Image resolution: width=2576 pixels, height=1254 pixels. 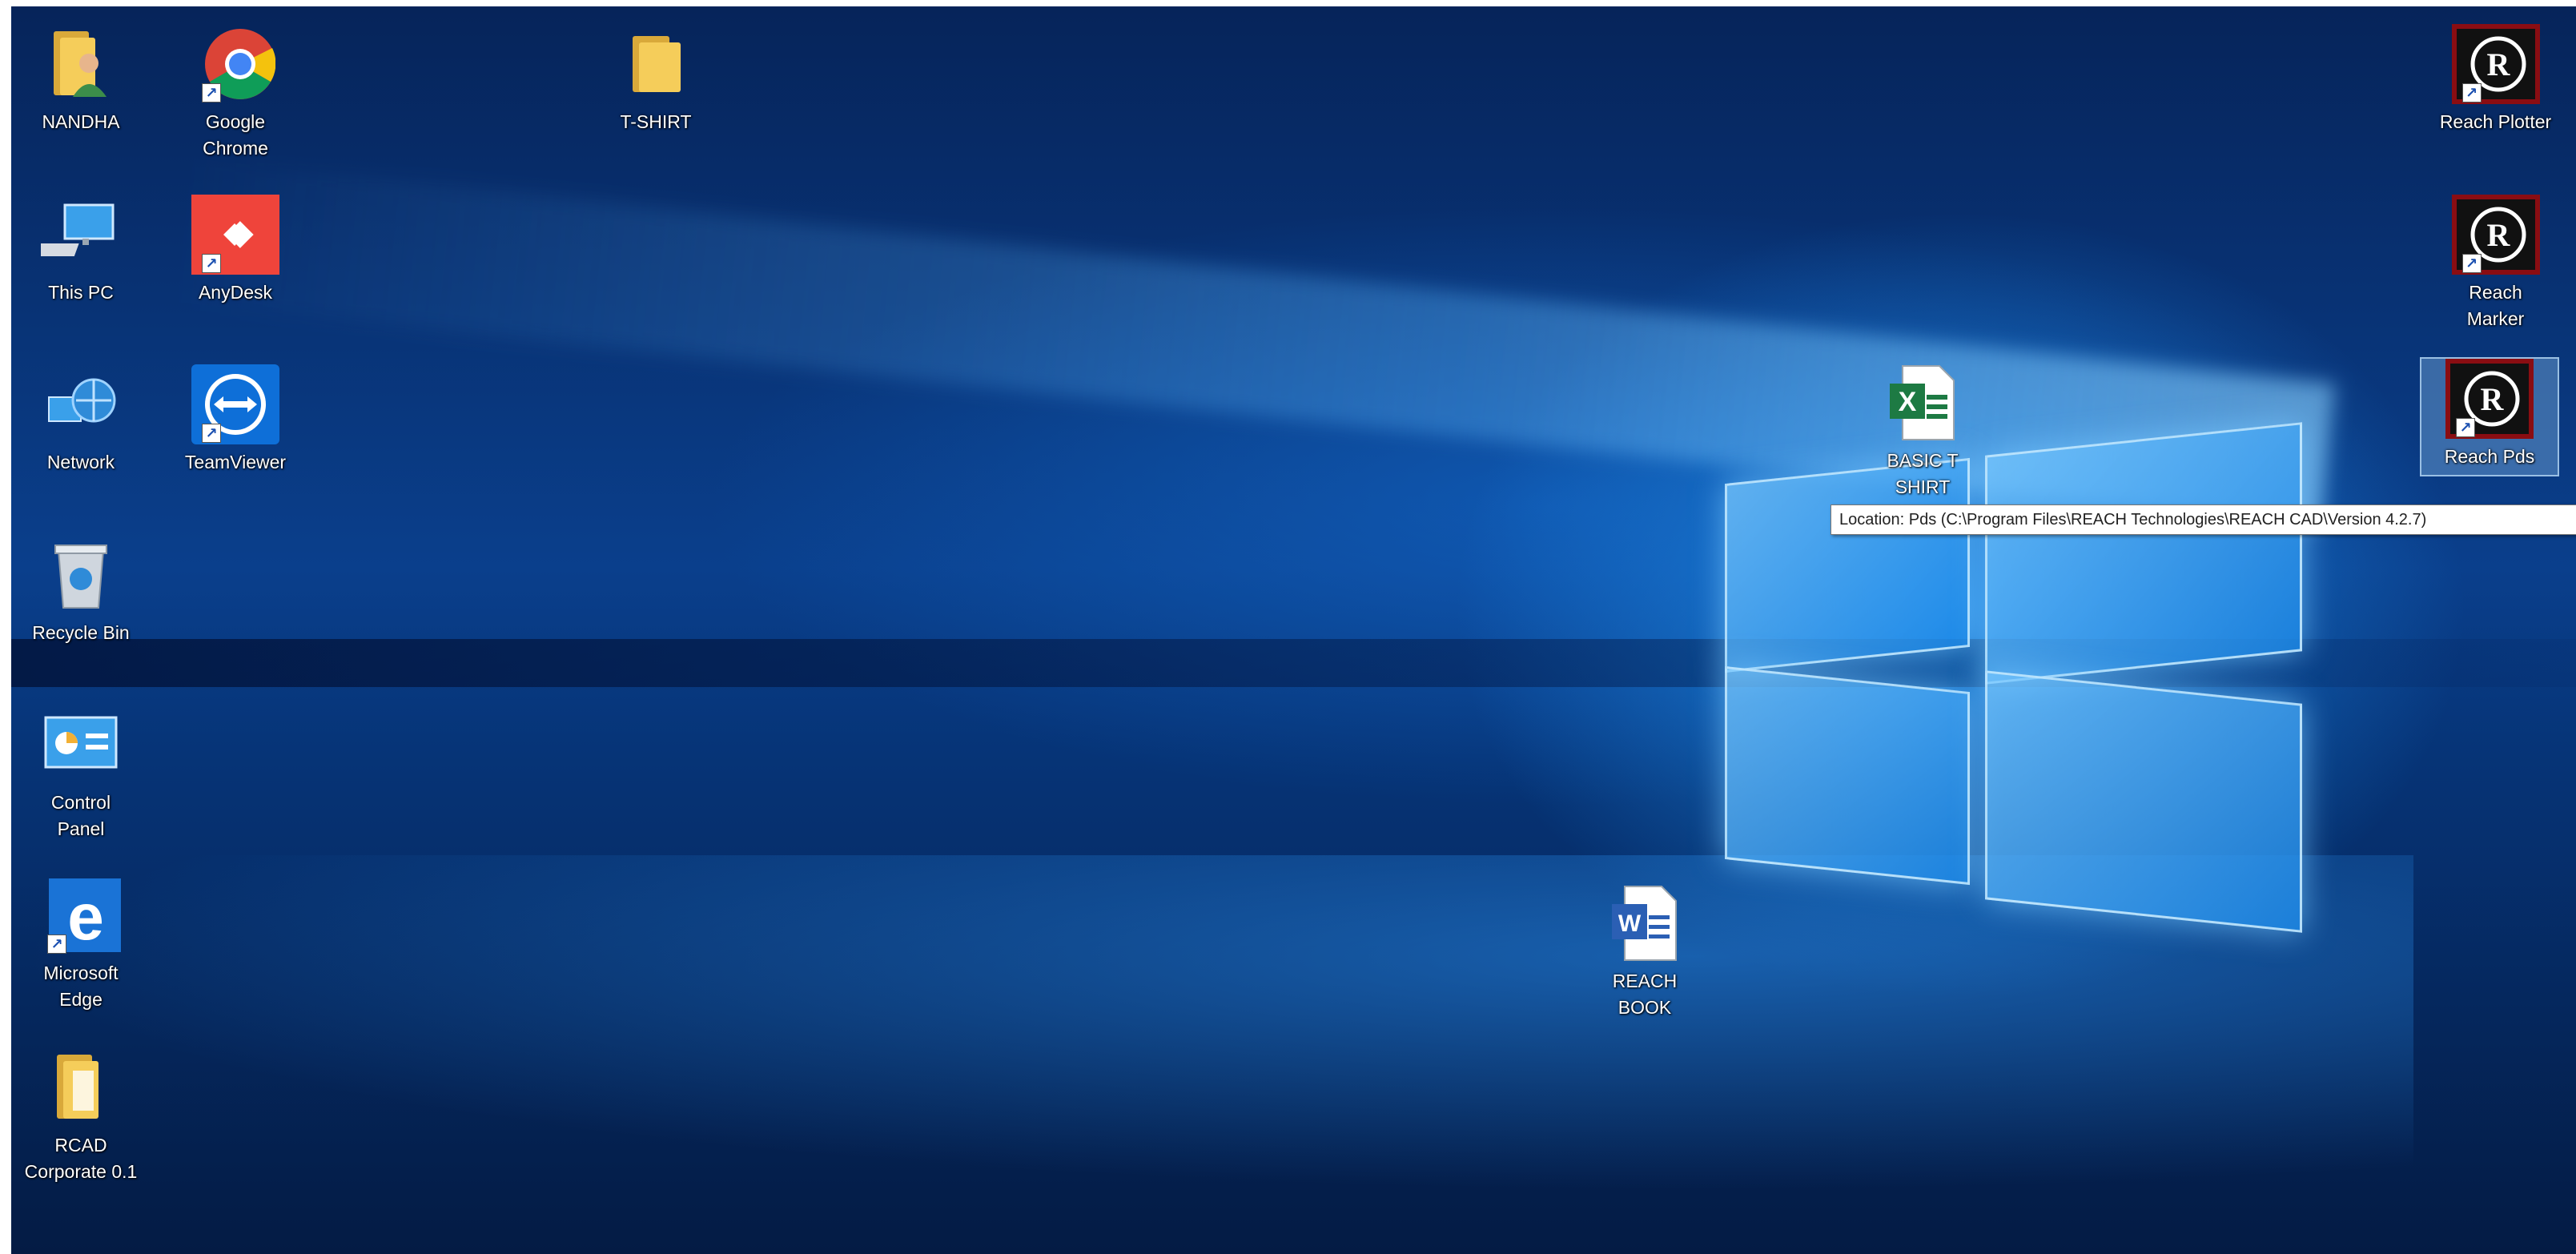 I want to click on excel-file-icon: X, so click(x=1922, y=403).